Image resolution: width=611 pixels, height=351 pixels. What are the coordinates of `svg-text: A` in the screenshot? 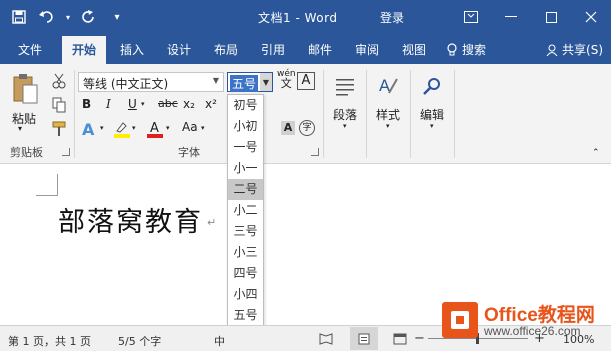 It's located at (154, 128).